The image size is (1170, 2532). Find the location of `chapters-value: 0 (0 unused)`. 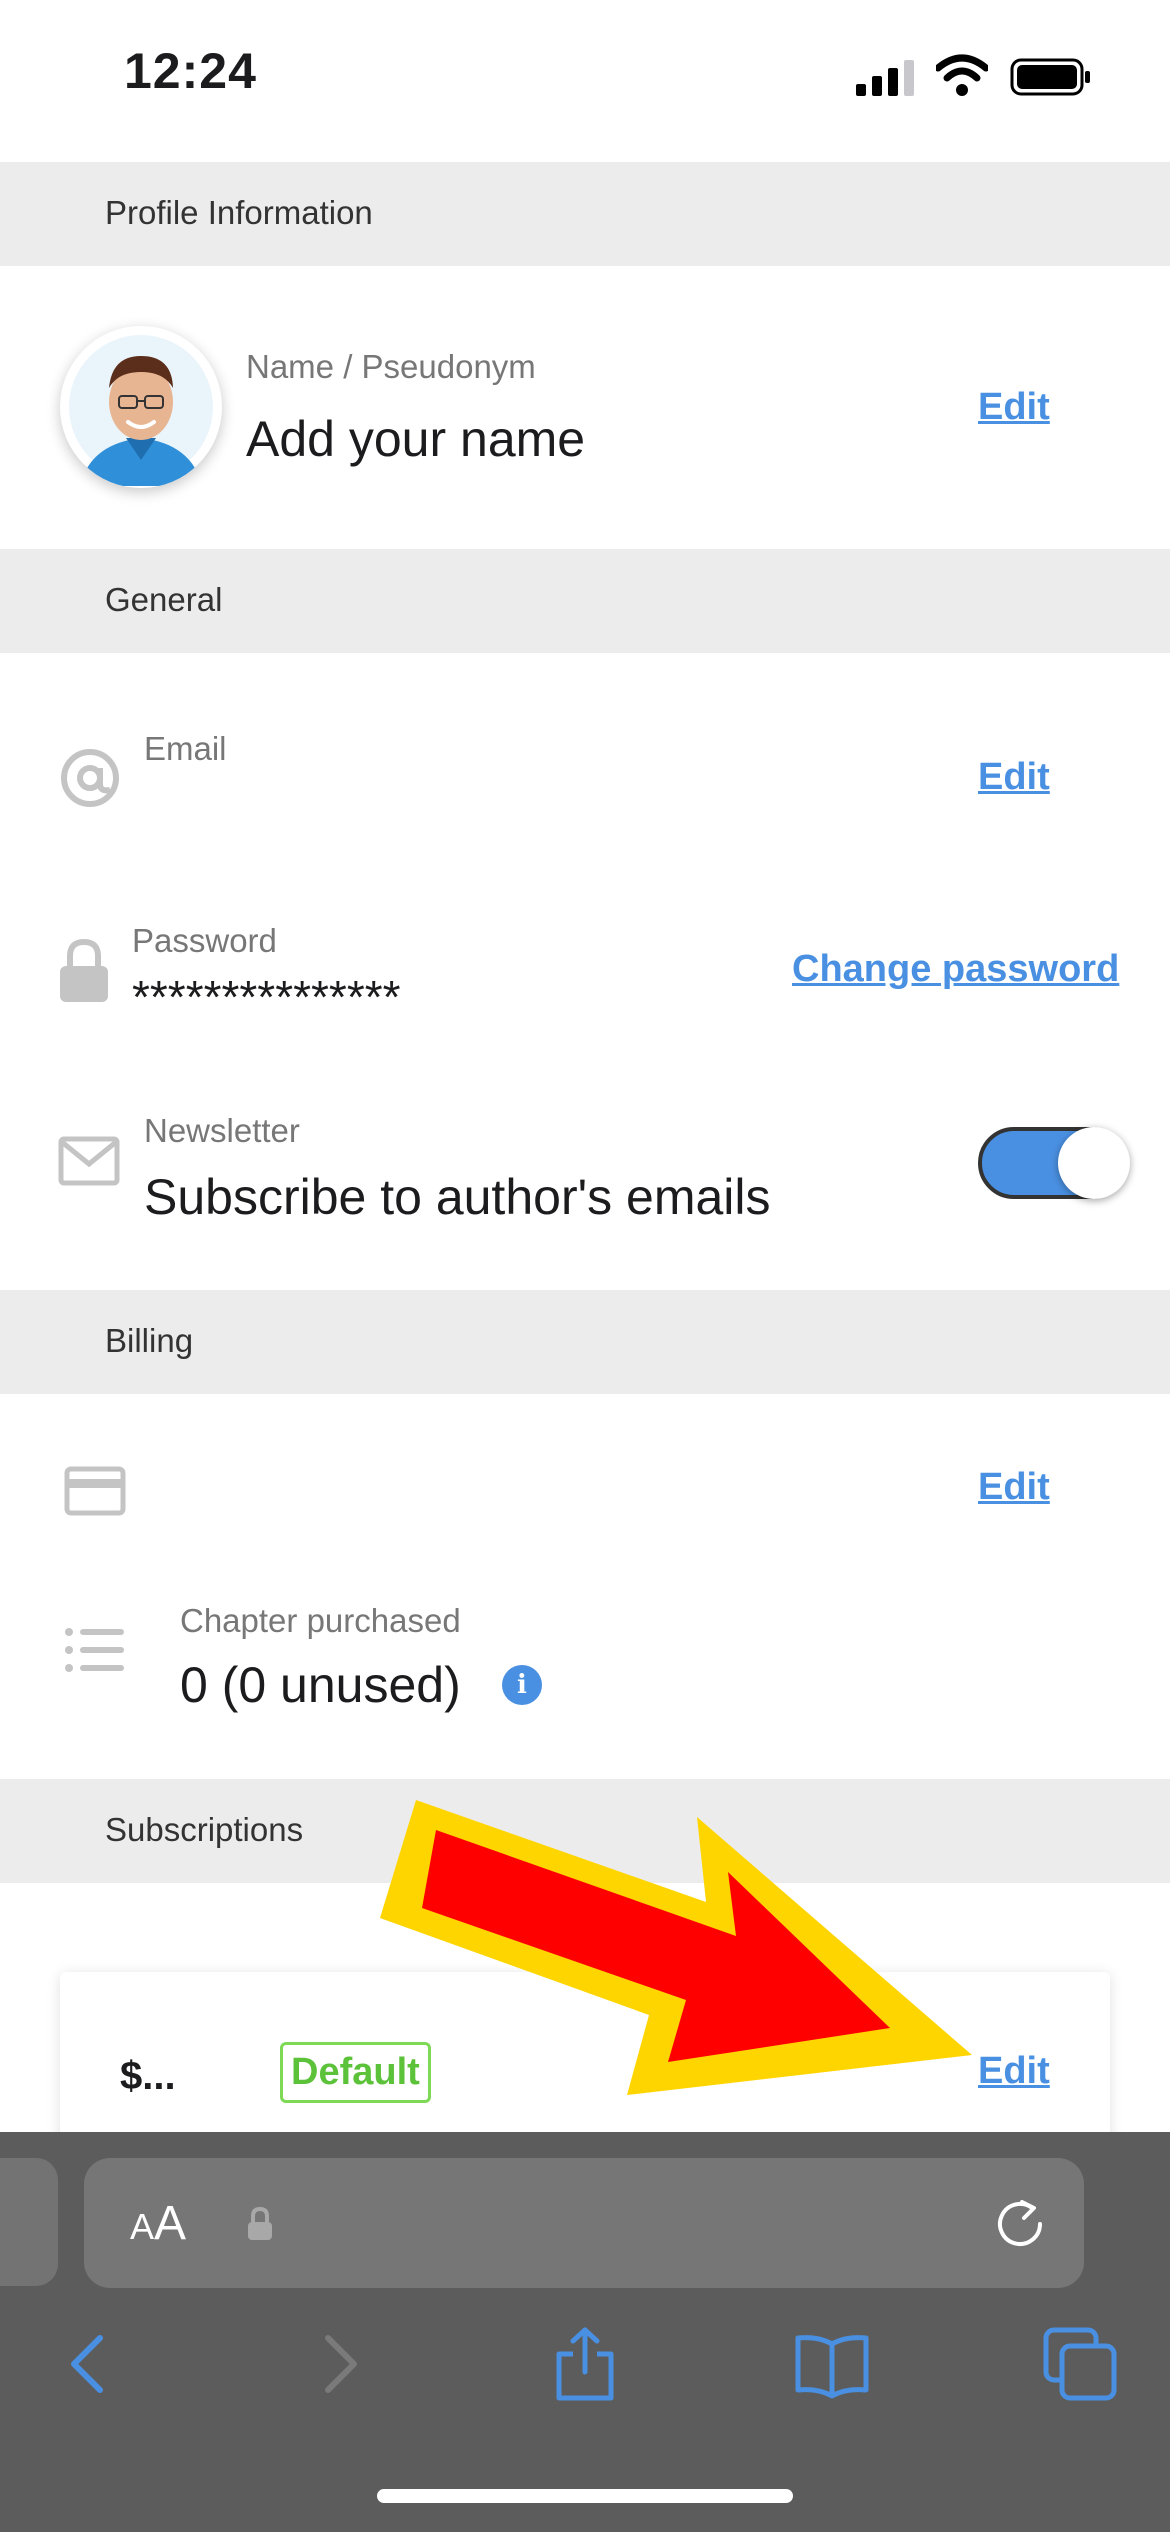

chapters-value: 0 (0 unused) is located at coordinates (320, 1685).